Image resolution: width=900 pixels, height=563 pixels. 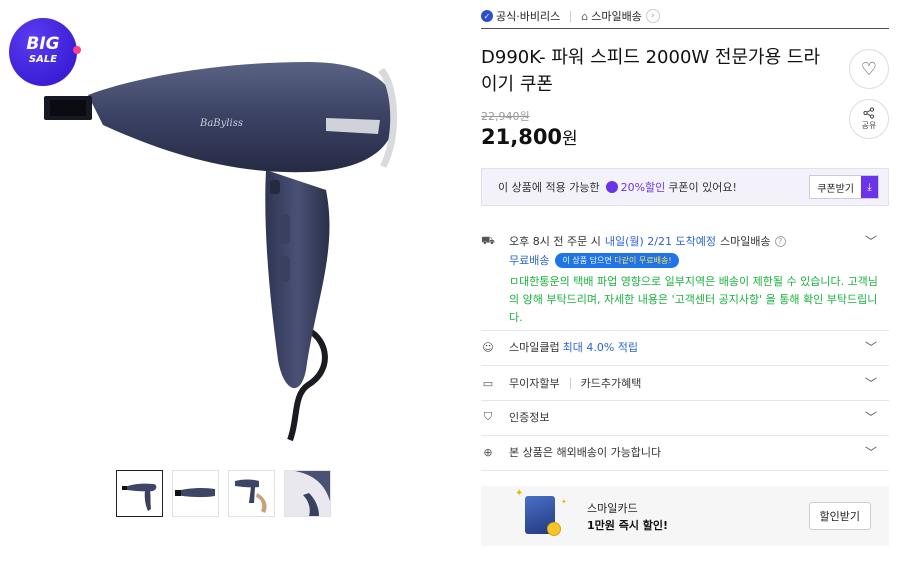 I want to click on brand-link: 공식·바비리스, so click(x=528, y=16).